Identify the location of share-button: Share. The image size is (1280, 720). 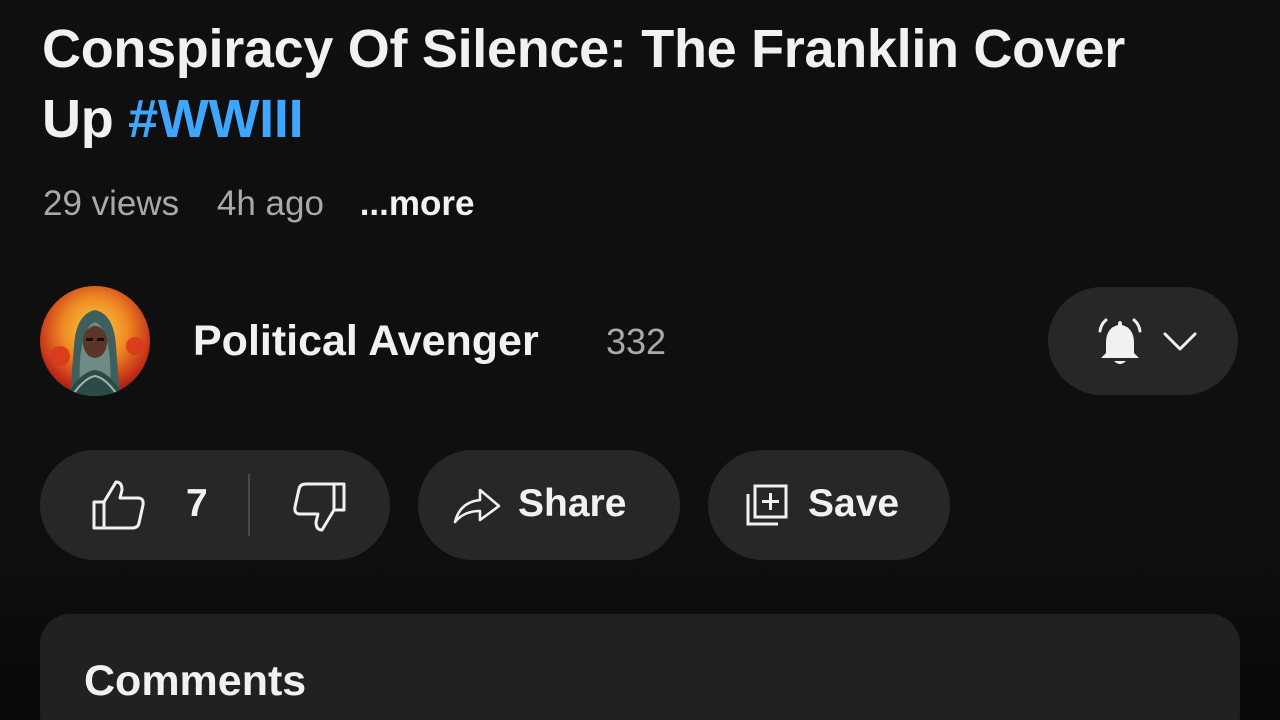
(549, 505).